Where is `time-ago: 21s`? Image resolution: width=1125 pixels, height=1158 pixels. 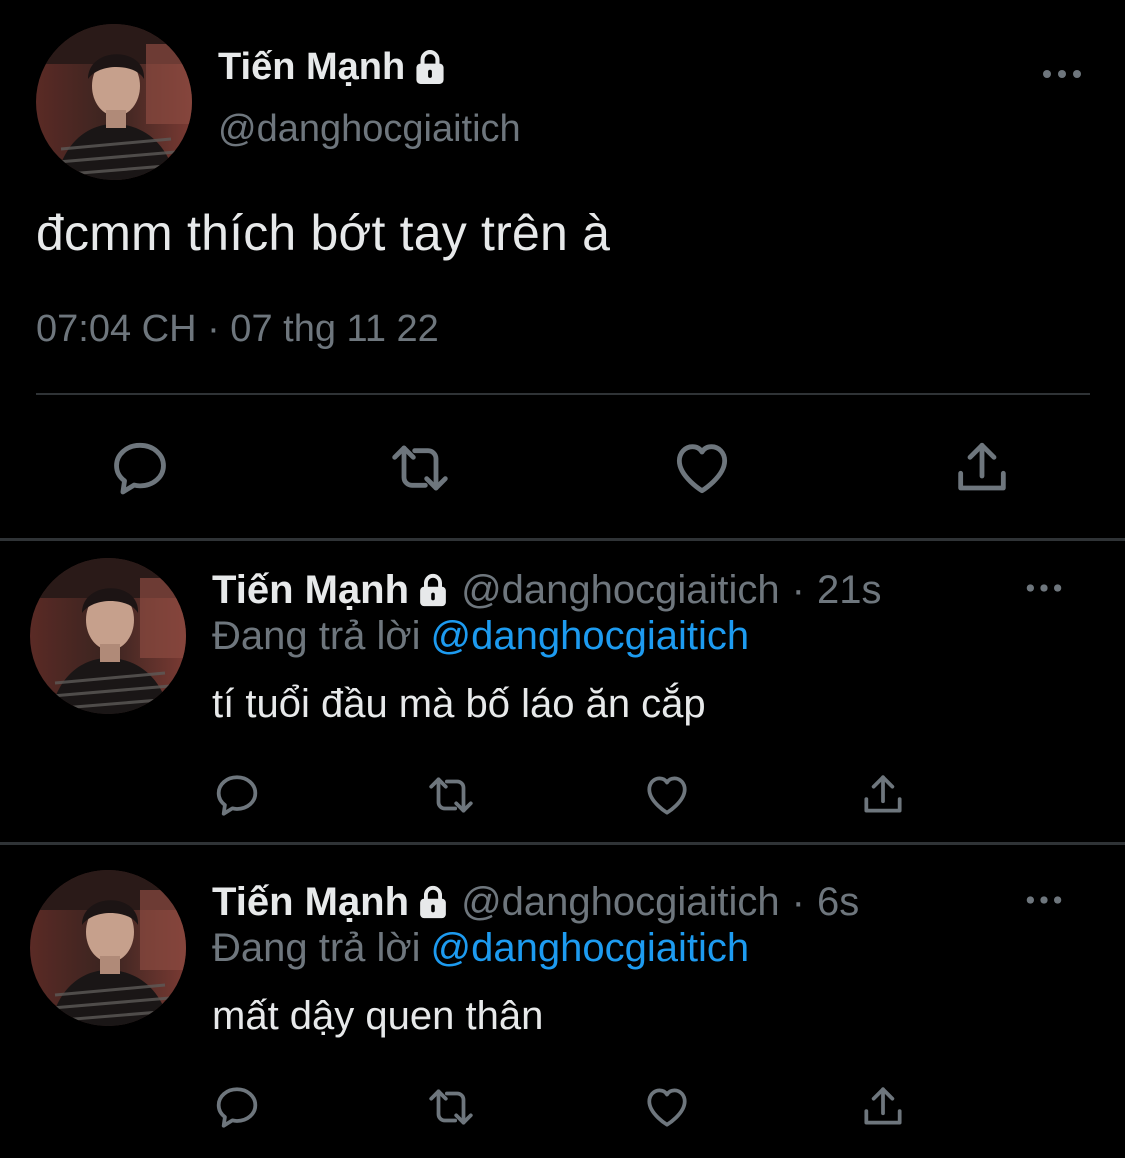 time-ago: 21s is located at coordinates (849, 590).